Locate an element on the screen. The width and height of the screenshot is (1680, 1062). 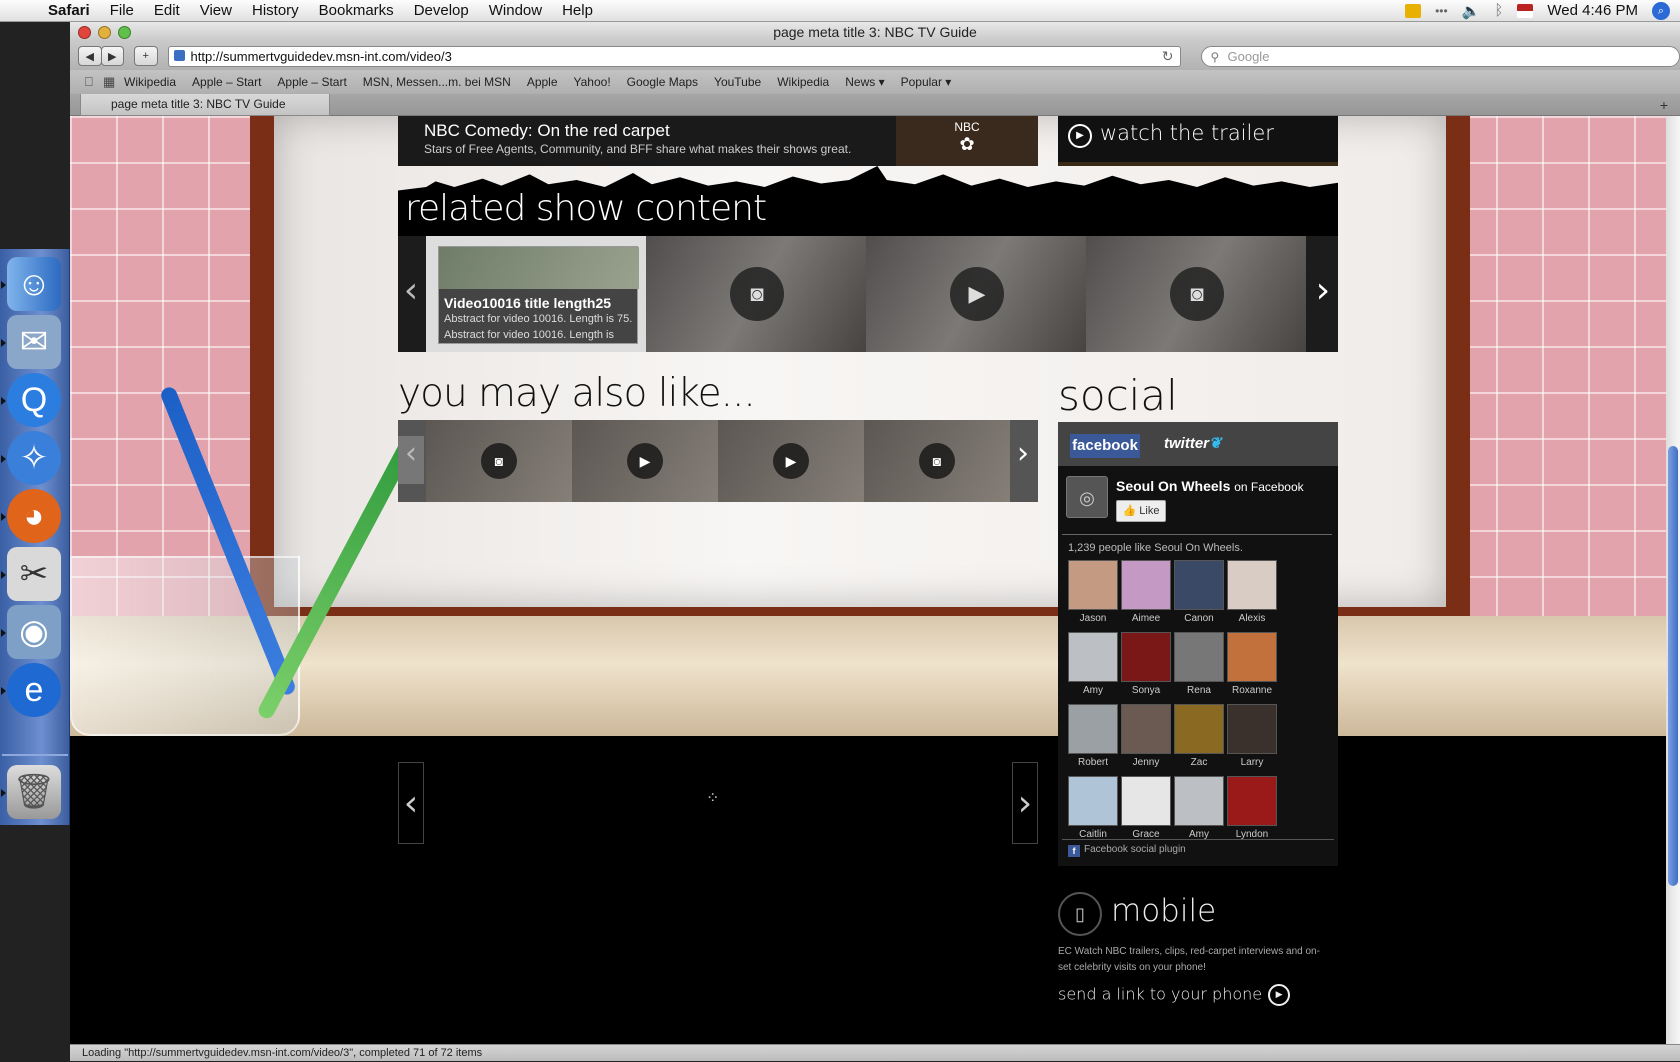
dock: ☺ ✉ Q ✧ ◕ ✂ ◉ e 🗑 is located at coordinates (35, 537).